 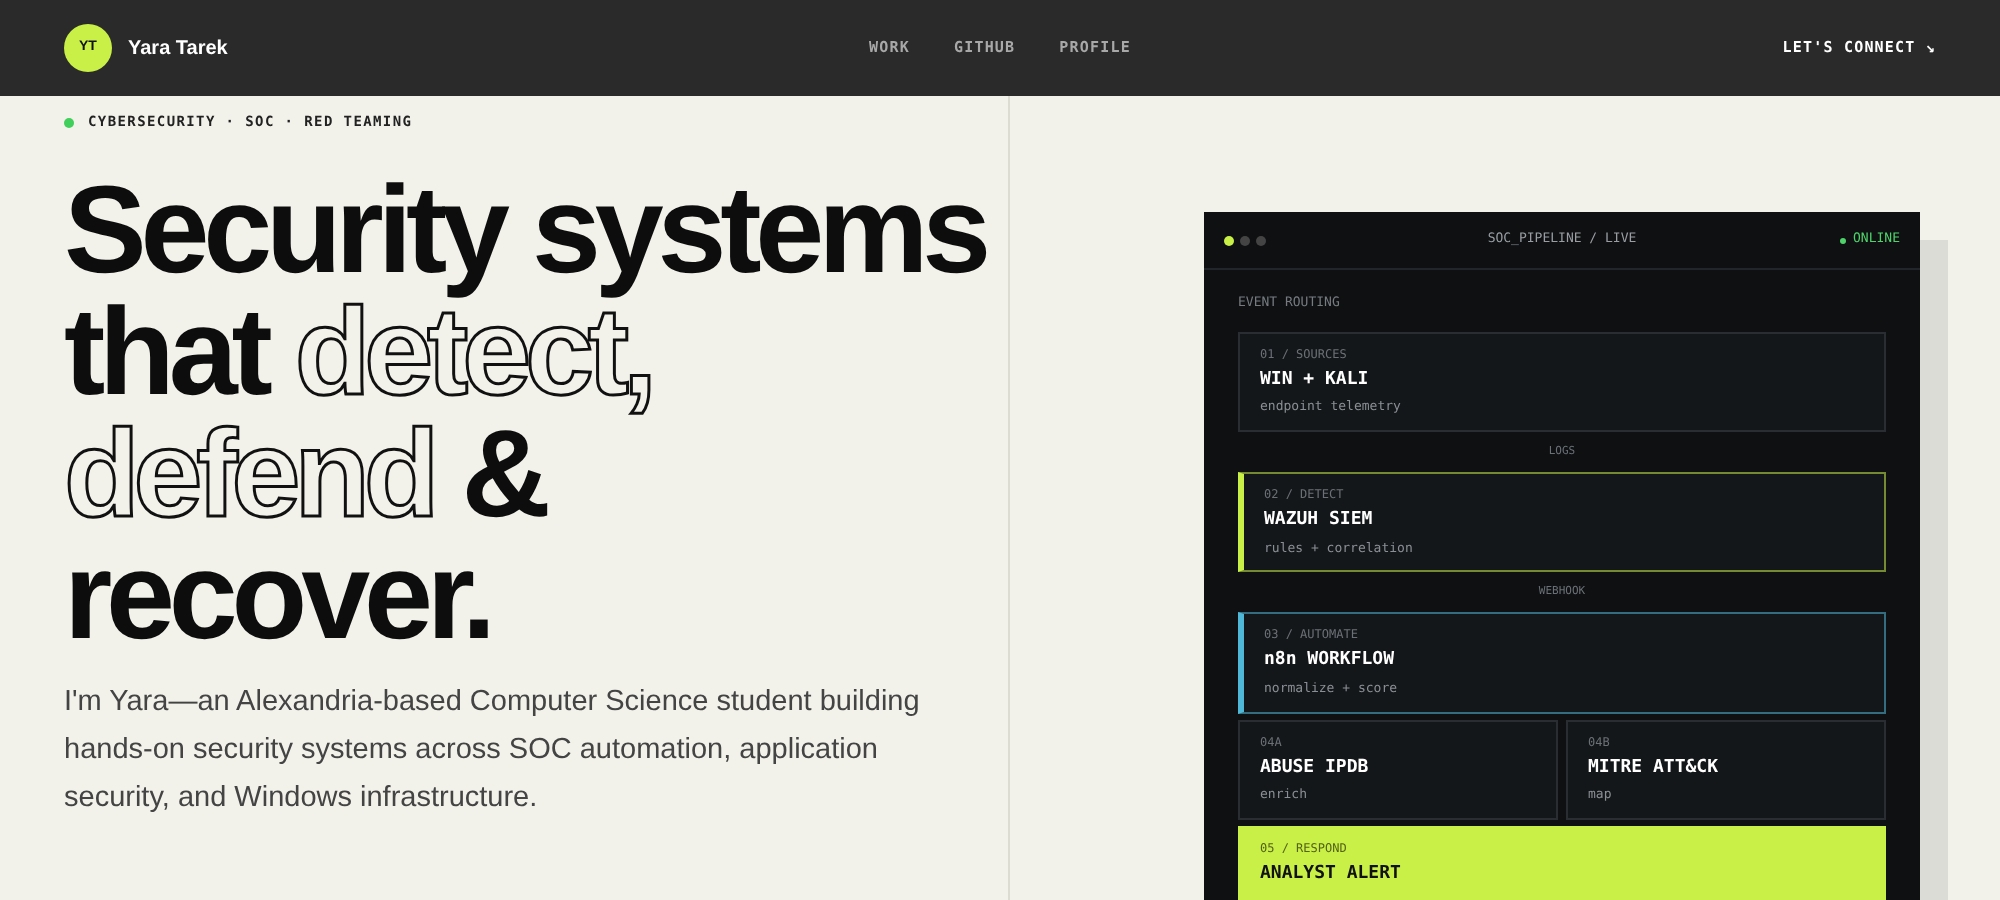 I want to click on node-title: n8n WORKFLOW, so click(x=1330, y=661).